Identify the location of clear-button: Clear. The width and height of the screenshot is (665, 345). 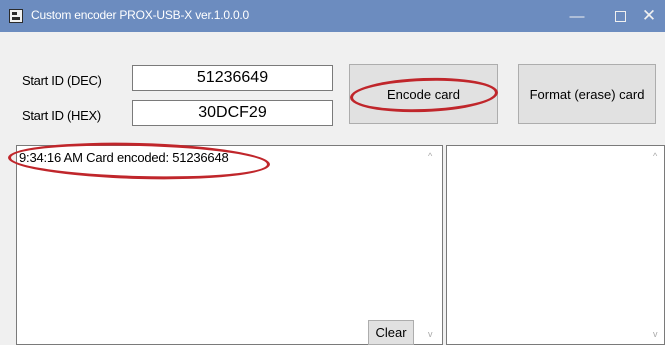
(391, 332).